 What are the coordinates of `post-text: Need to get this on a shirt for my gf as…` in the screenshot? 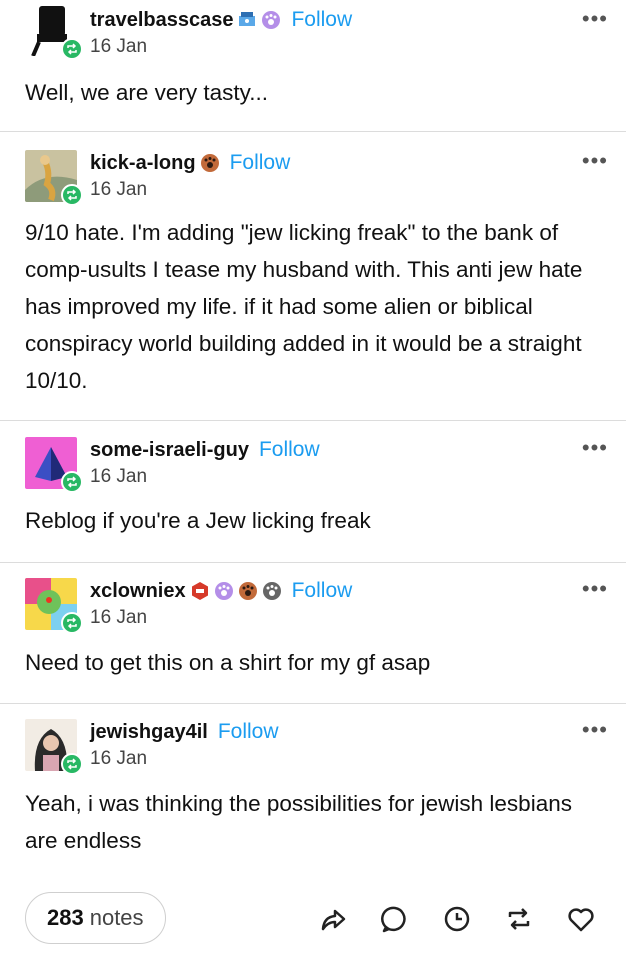 It's located at (228, 662).